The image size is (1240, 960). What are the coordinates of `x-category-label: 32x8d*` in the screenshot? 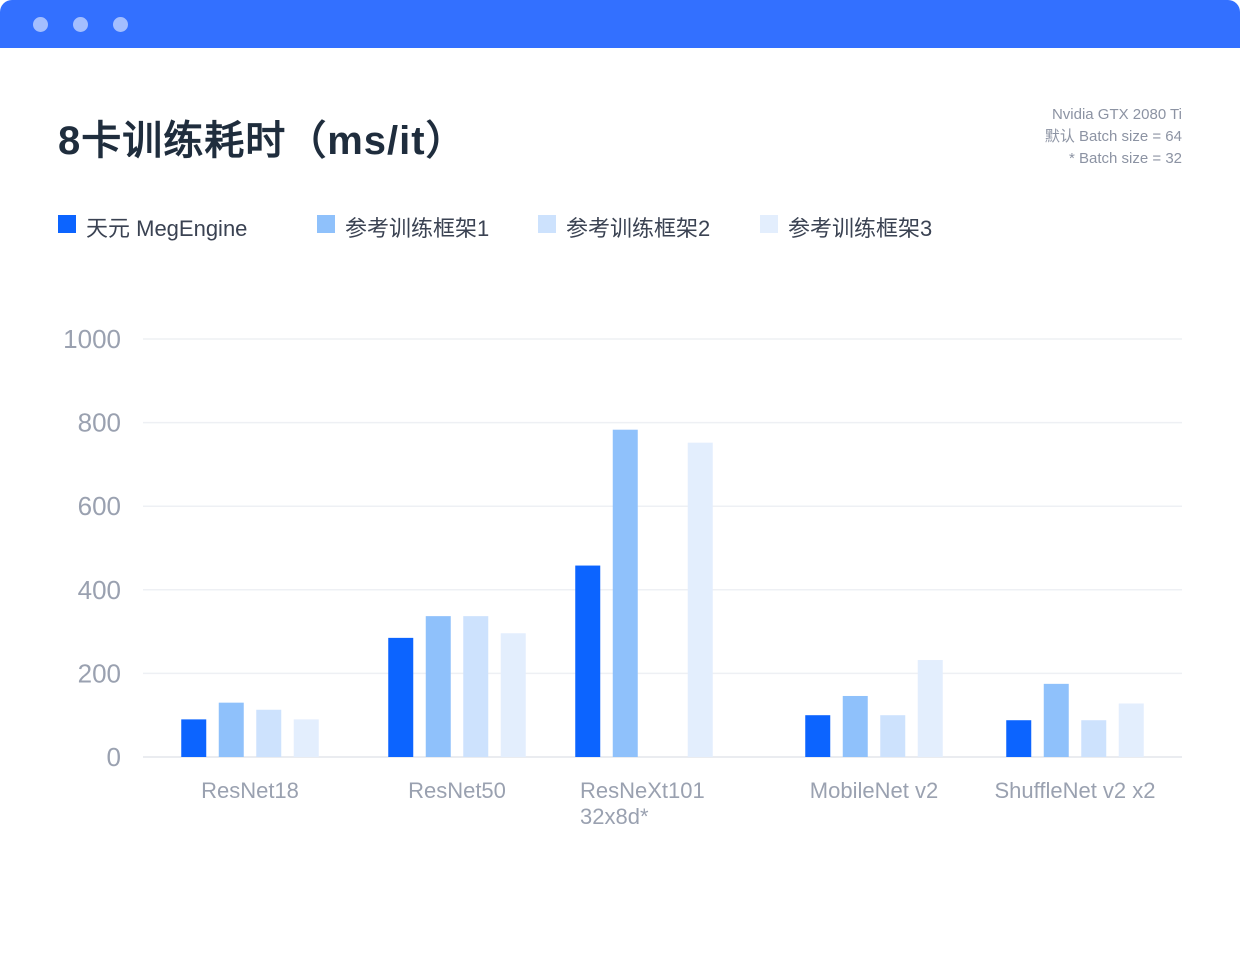 It's located at (614, 816).